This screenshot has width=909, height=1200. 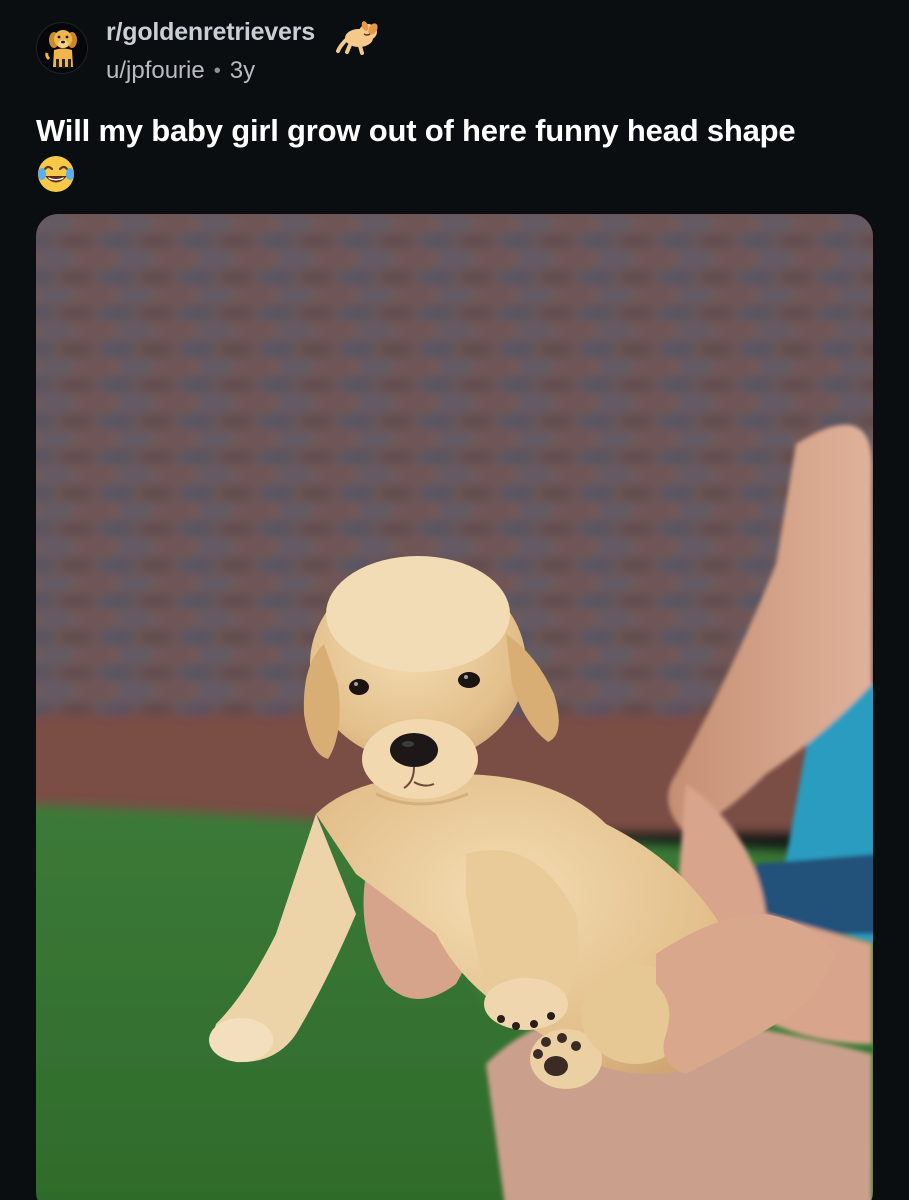 What do you see at coordinates (155, 71) in the screenshot?
I see `author-username: u/jpfourie` at bounding box center [155, 71].